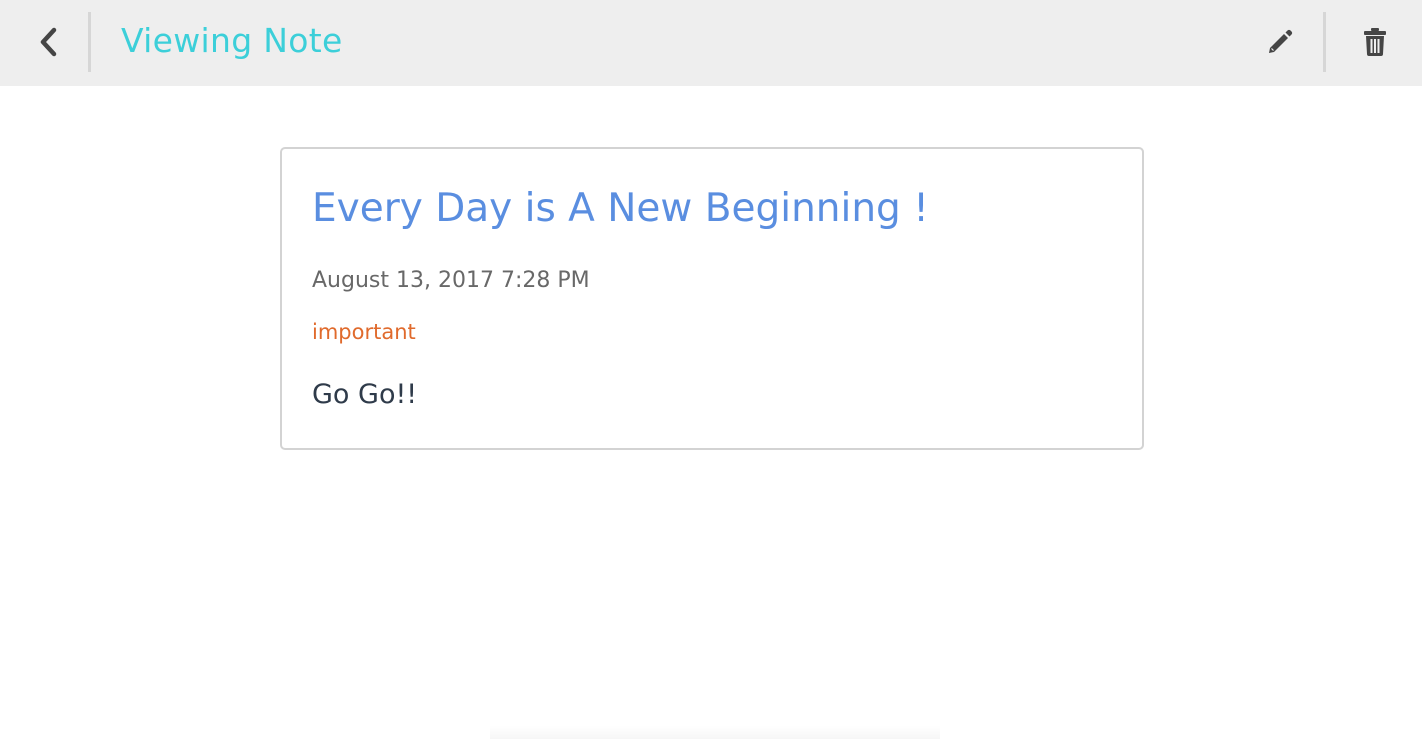 This screenshot has height=739, width=1422. Describe the element at coordinates (232, 40) in the screenshot. I see `page-title: Viewing Note` at that location.